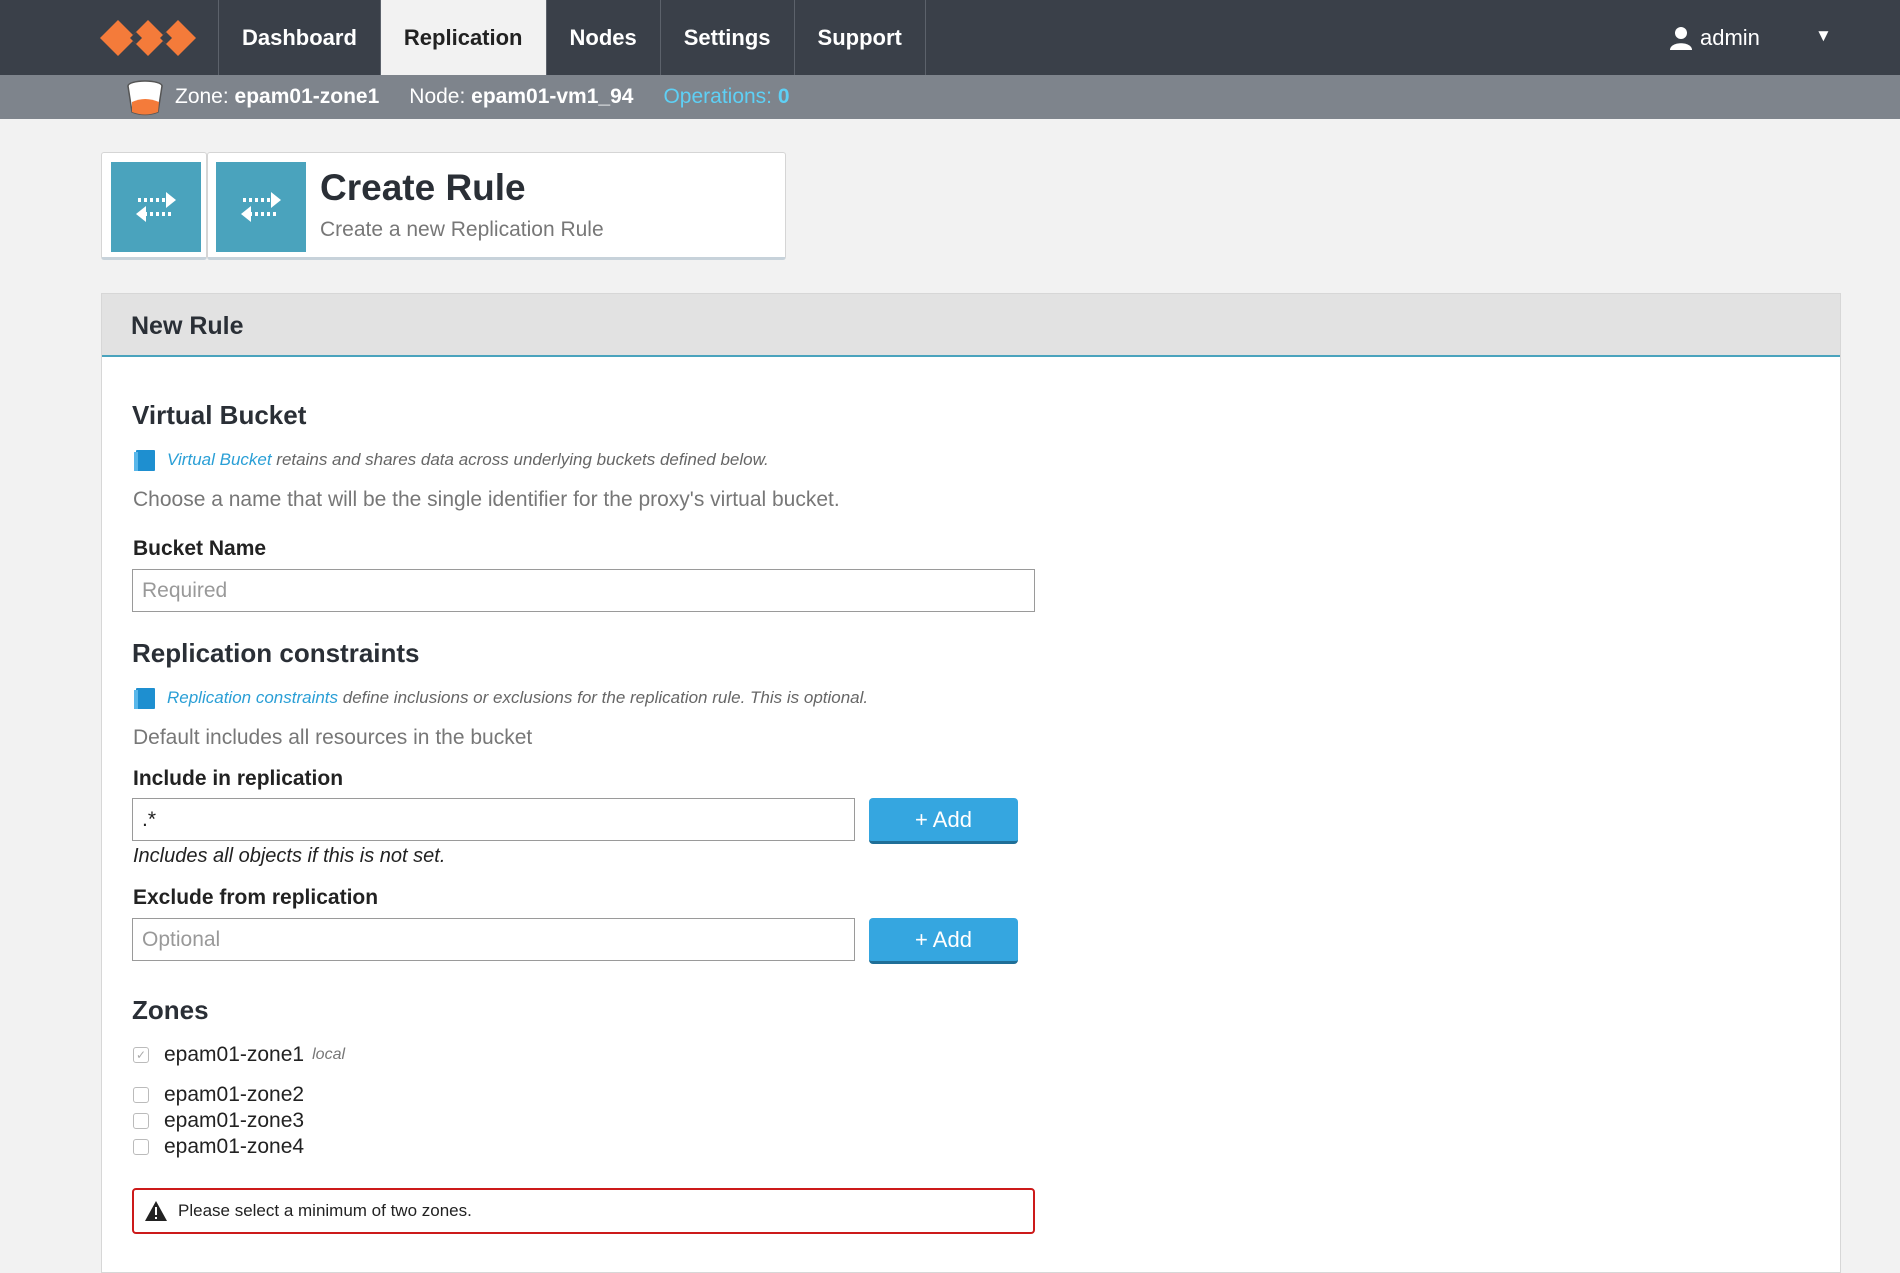  What do you see at coordinates (277, 96) in the screenshot?
I see `zone-info: Zone: epam01-zone1` at bounding box center [277, 96].